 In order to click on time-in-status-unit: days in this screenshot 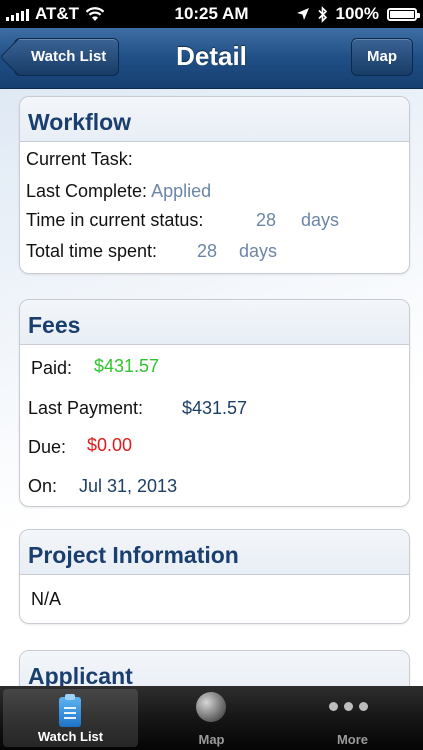, I will do `click(320, 220)`.